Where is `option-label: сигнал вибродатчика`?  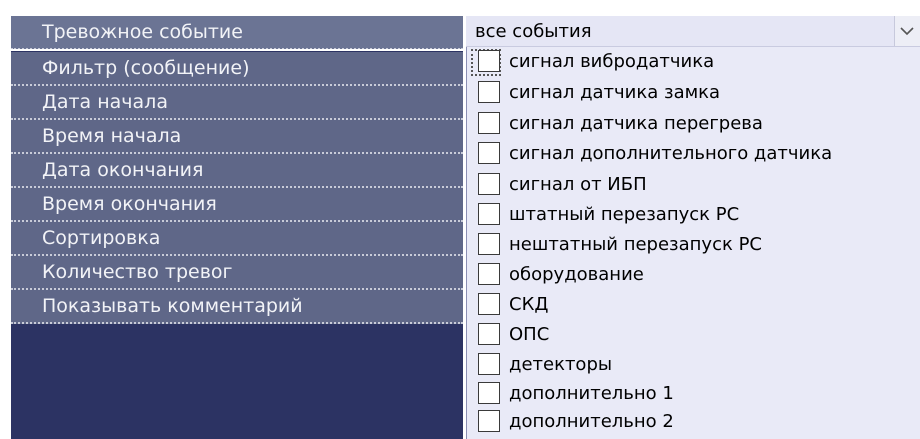
option-label: сигнал вибродатчика is located at coordinates (612, 61).